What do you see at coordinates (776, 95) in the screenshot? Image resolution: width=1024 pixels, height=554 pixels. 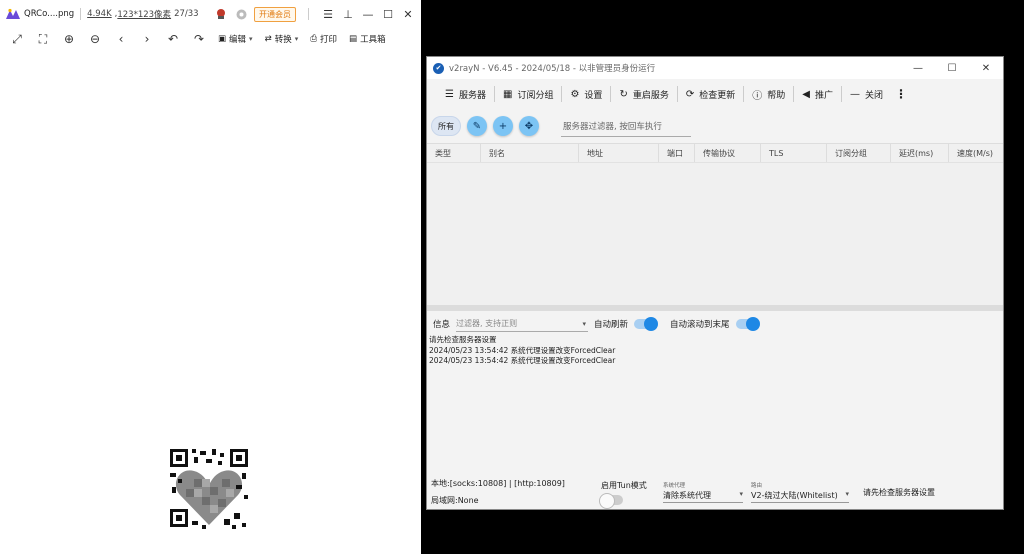 I see `menu-help-label: 帮助` at bounding box center [776, 95].